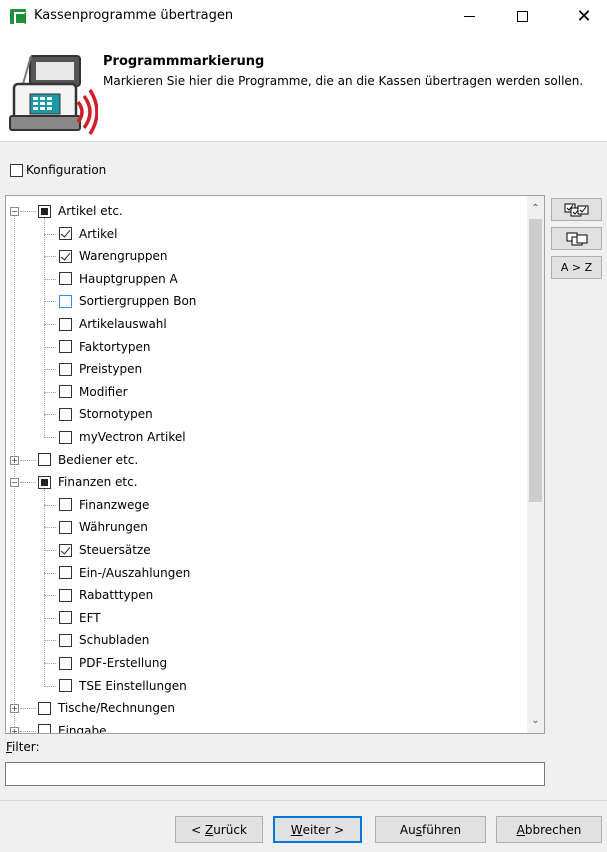  I want to click on sort-button: A > Z, so click(576, 267).